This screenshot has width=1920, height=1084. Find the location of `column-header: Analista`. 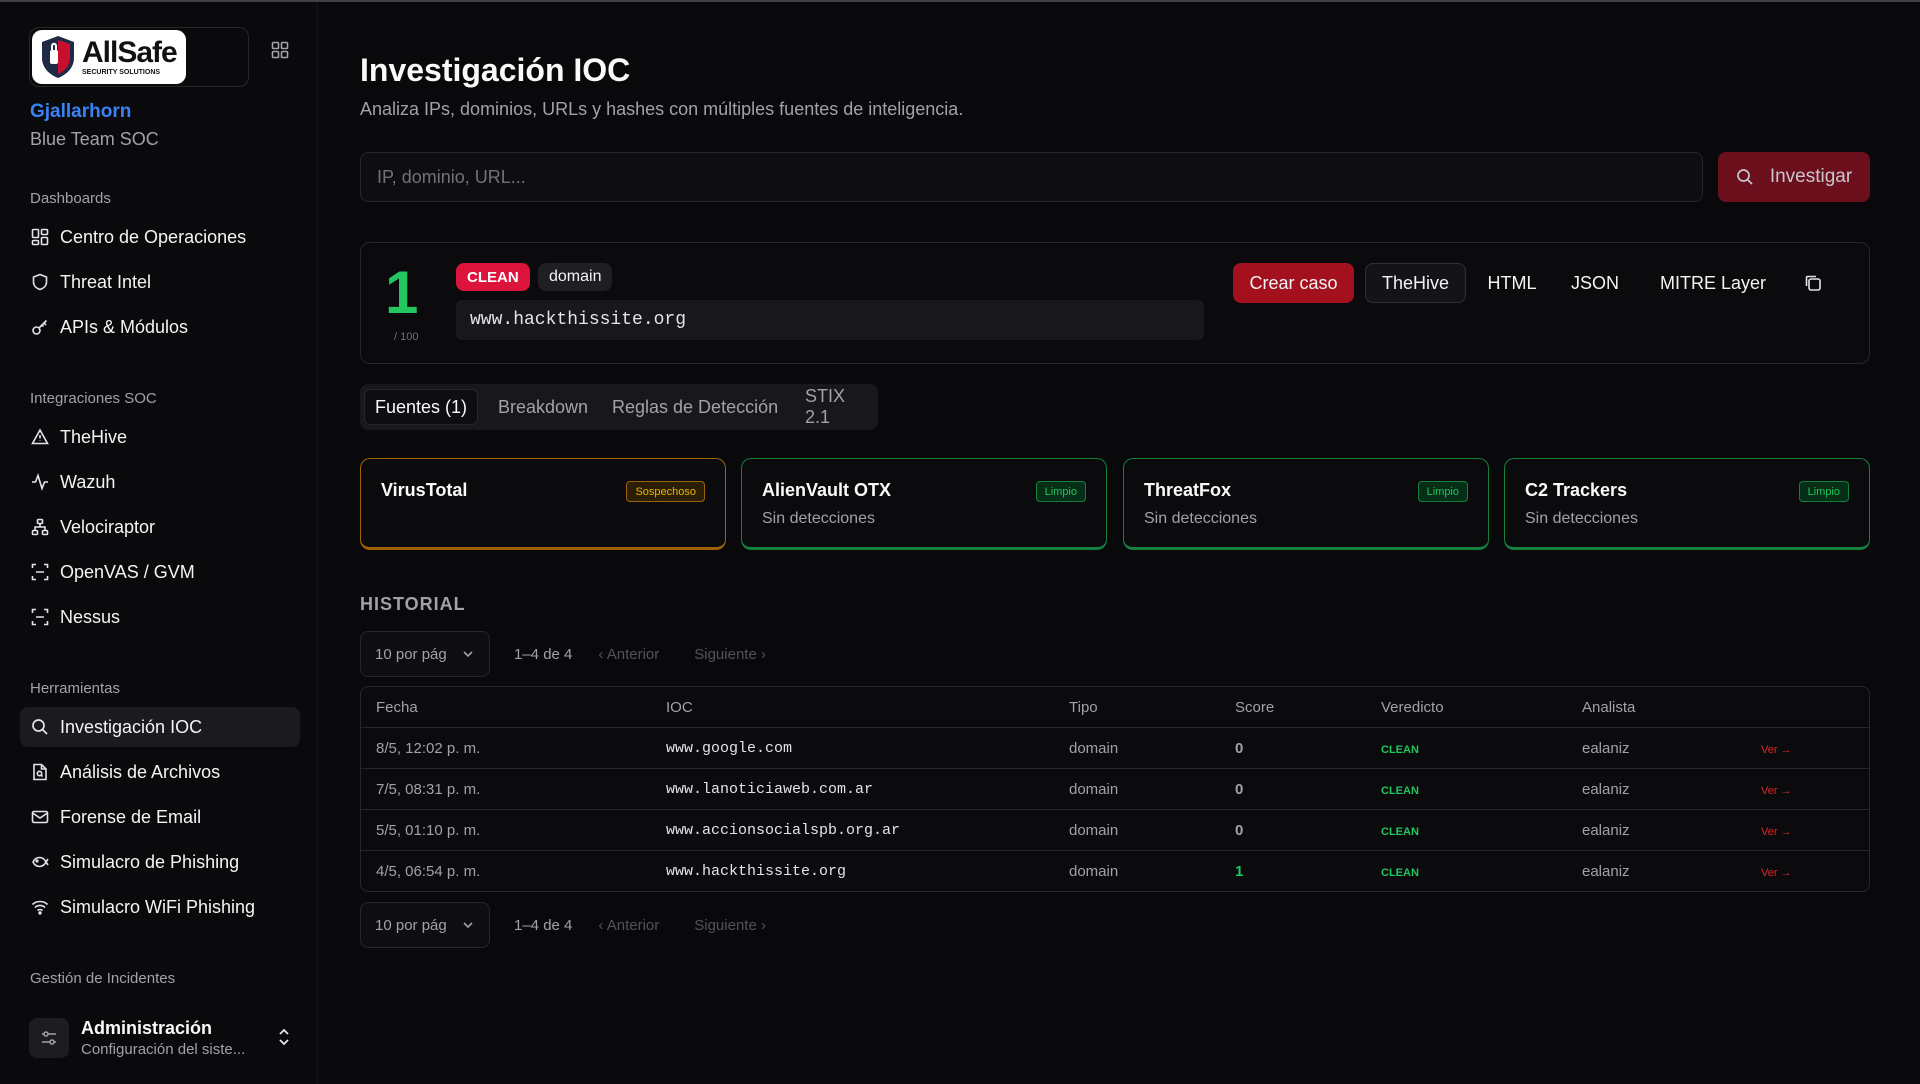

column-header: Analista is located at coordinates (1609, 707).